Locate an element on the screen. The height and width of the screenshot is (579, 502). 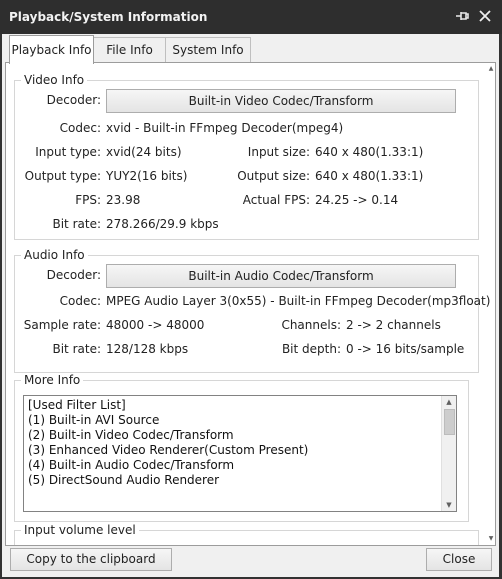
panel-scrollbar: ▲ ▼ is located at coordinates (491, 304).